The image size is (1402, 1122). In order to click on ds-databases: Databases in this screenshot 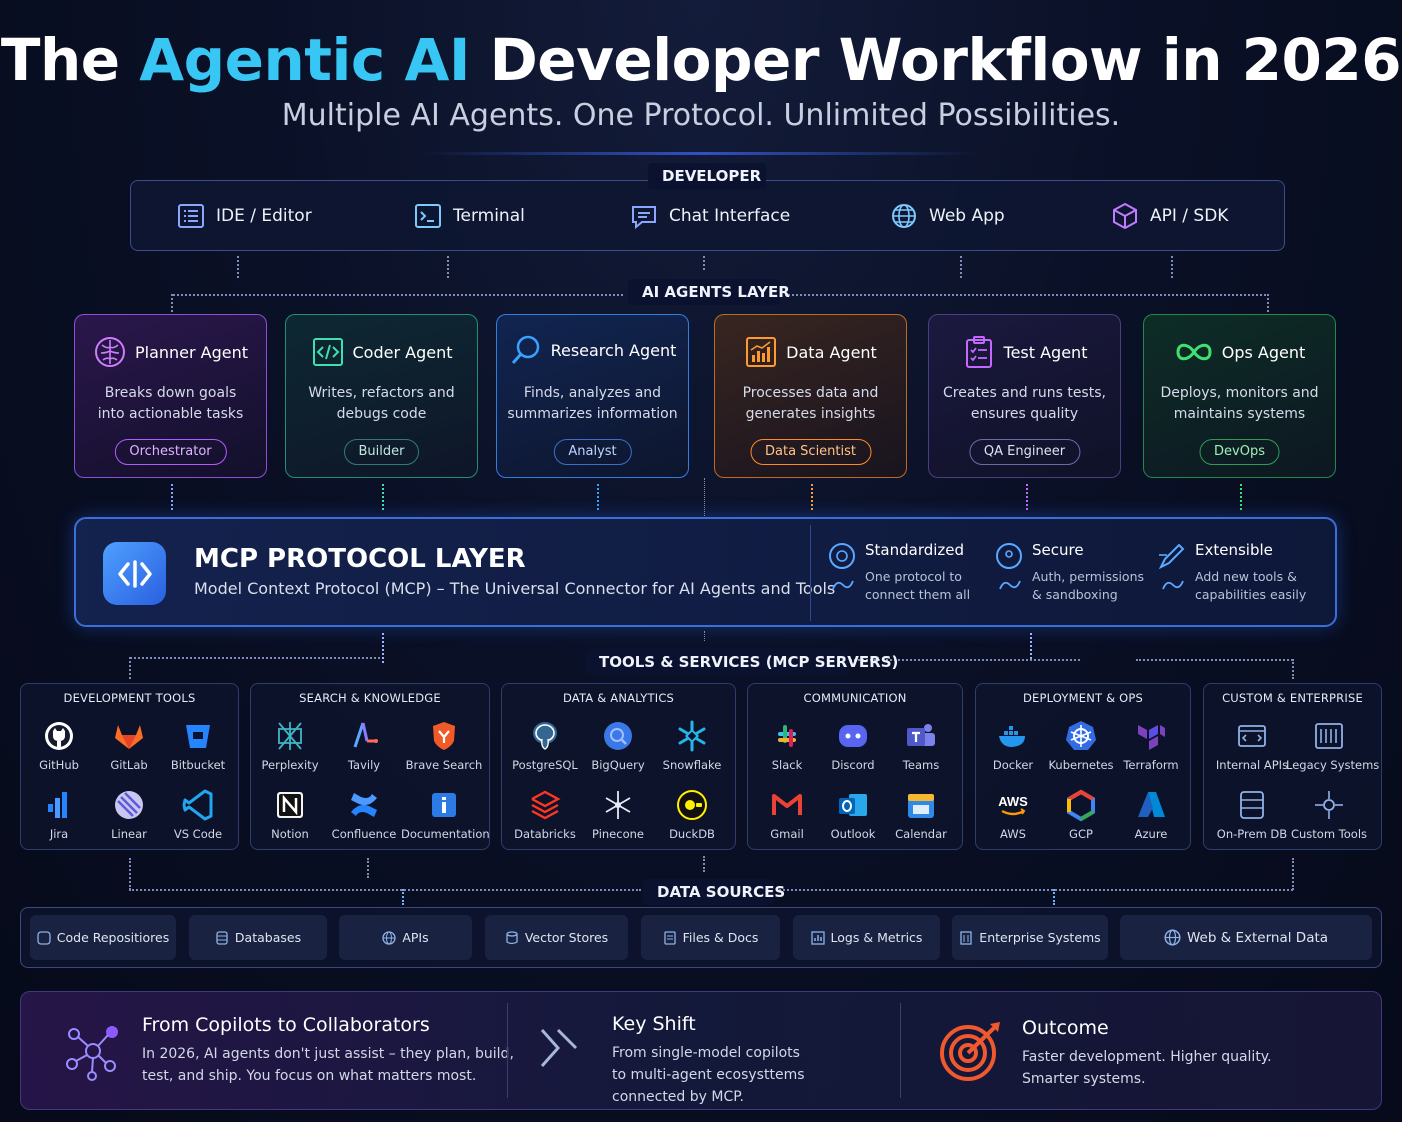, I will do `click(258, 937)`.